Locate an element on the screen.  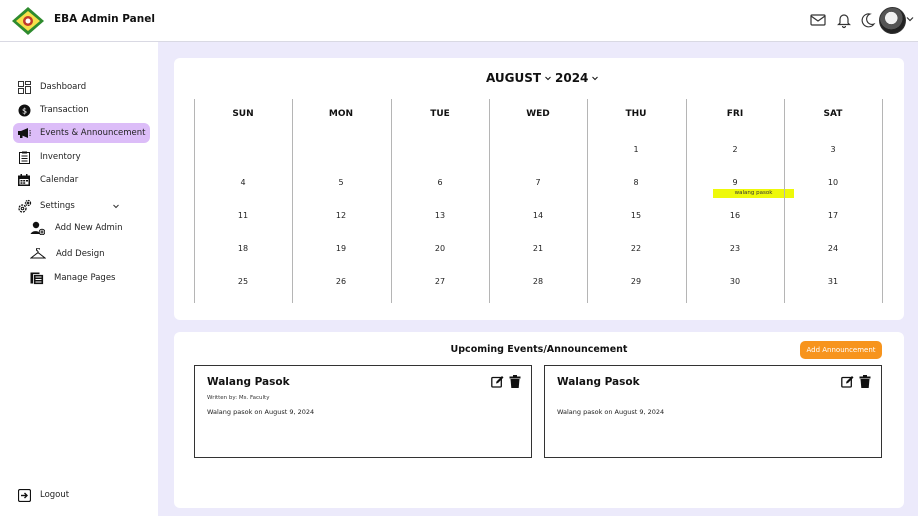
calendar-day: 7 is located at coordinates (538, 182).